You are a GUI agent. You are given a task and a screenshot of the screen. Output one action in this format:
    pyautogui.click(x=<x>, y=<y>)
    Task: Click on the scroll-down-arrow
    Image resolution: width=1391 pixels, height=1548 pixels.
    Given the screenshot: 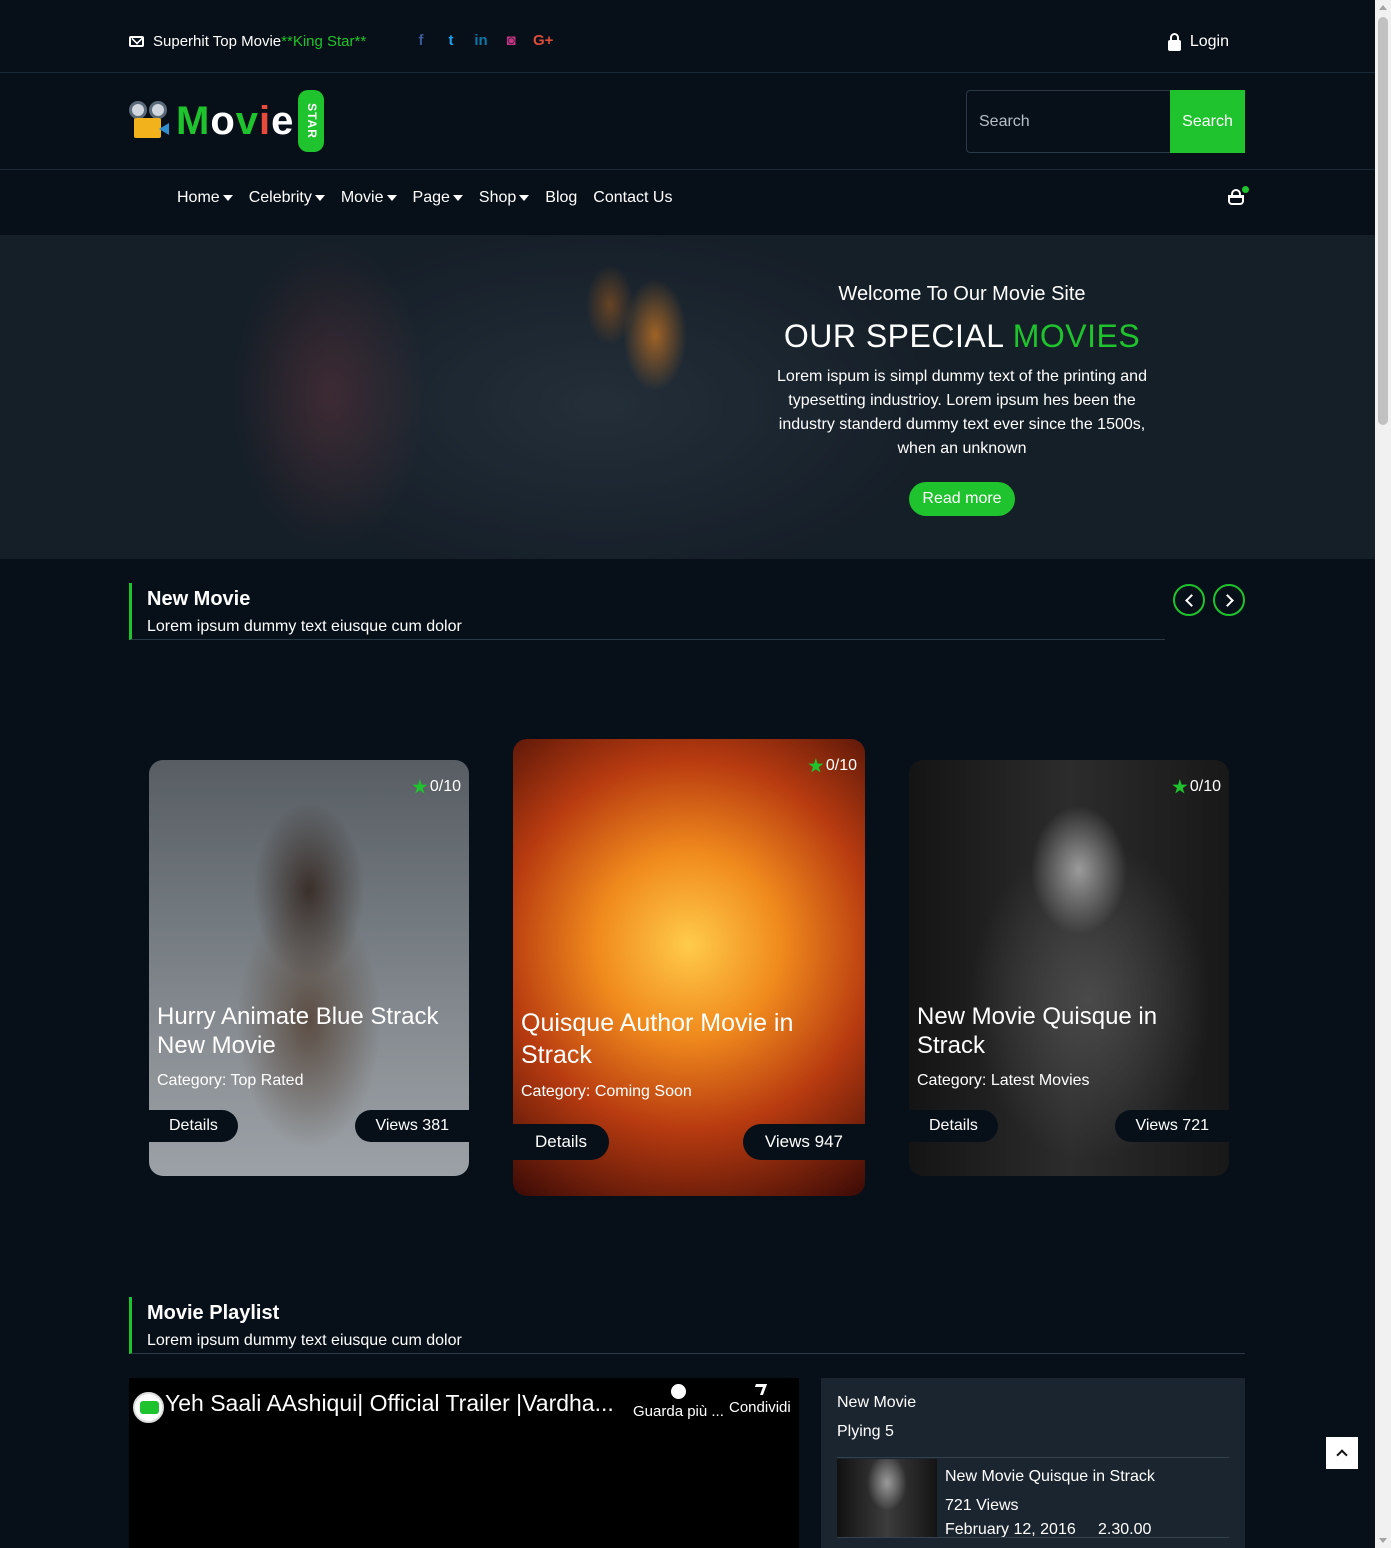 What is the action you would take?
    pyautogui.click(x=1383, y=1540)
    